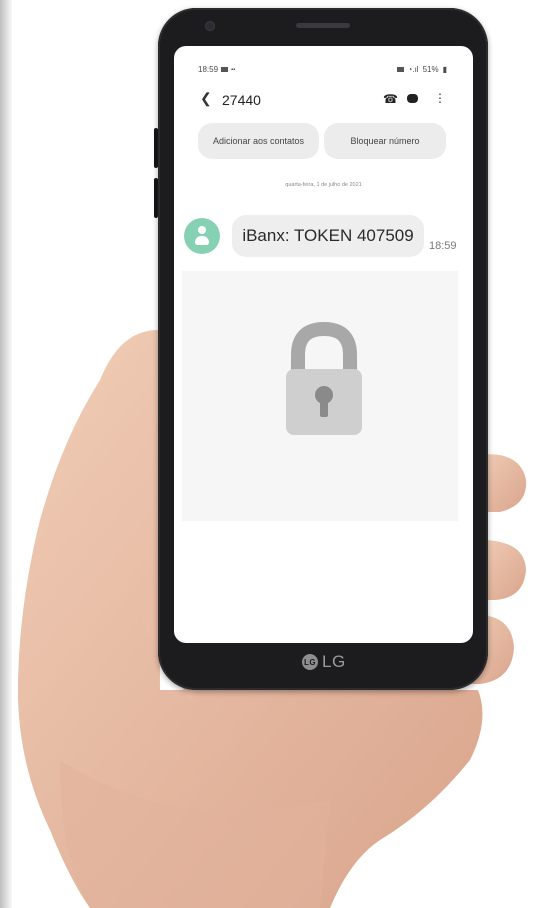  What do you see at coordinates (323, 25) in the screenshot?
I see `earpiece-speaker` at bounding box center [323, 25].